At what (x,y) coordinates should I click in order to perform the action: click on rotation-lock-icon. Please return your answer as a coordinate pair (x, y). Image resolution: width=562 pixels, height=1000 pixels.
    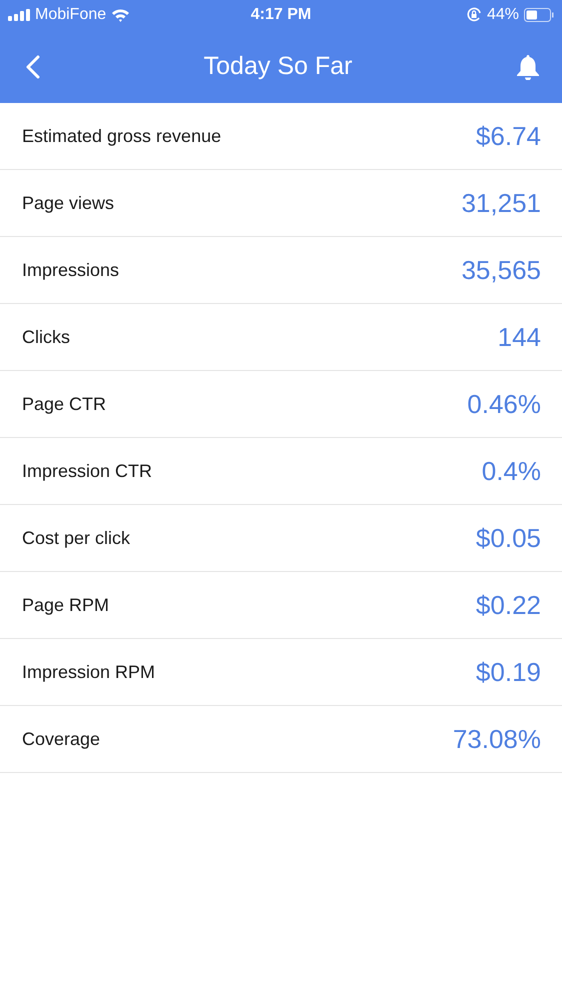
    Looking at the image, I should click on (474, 15).